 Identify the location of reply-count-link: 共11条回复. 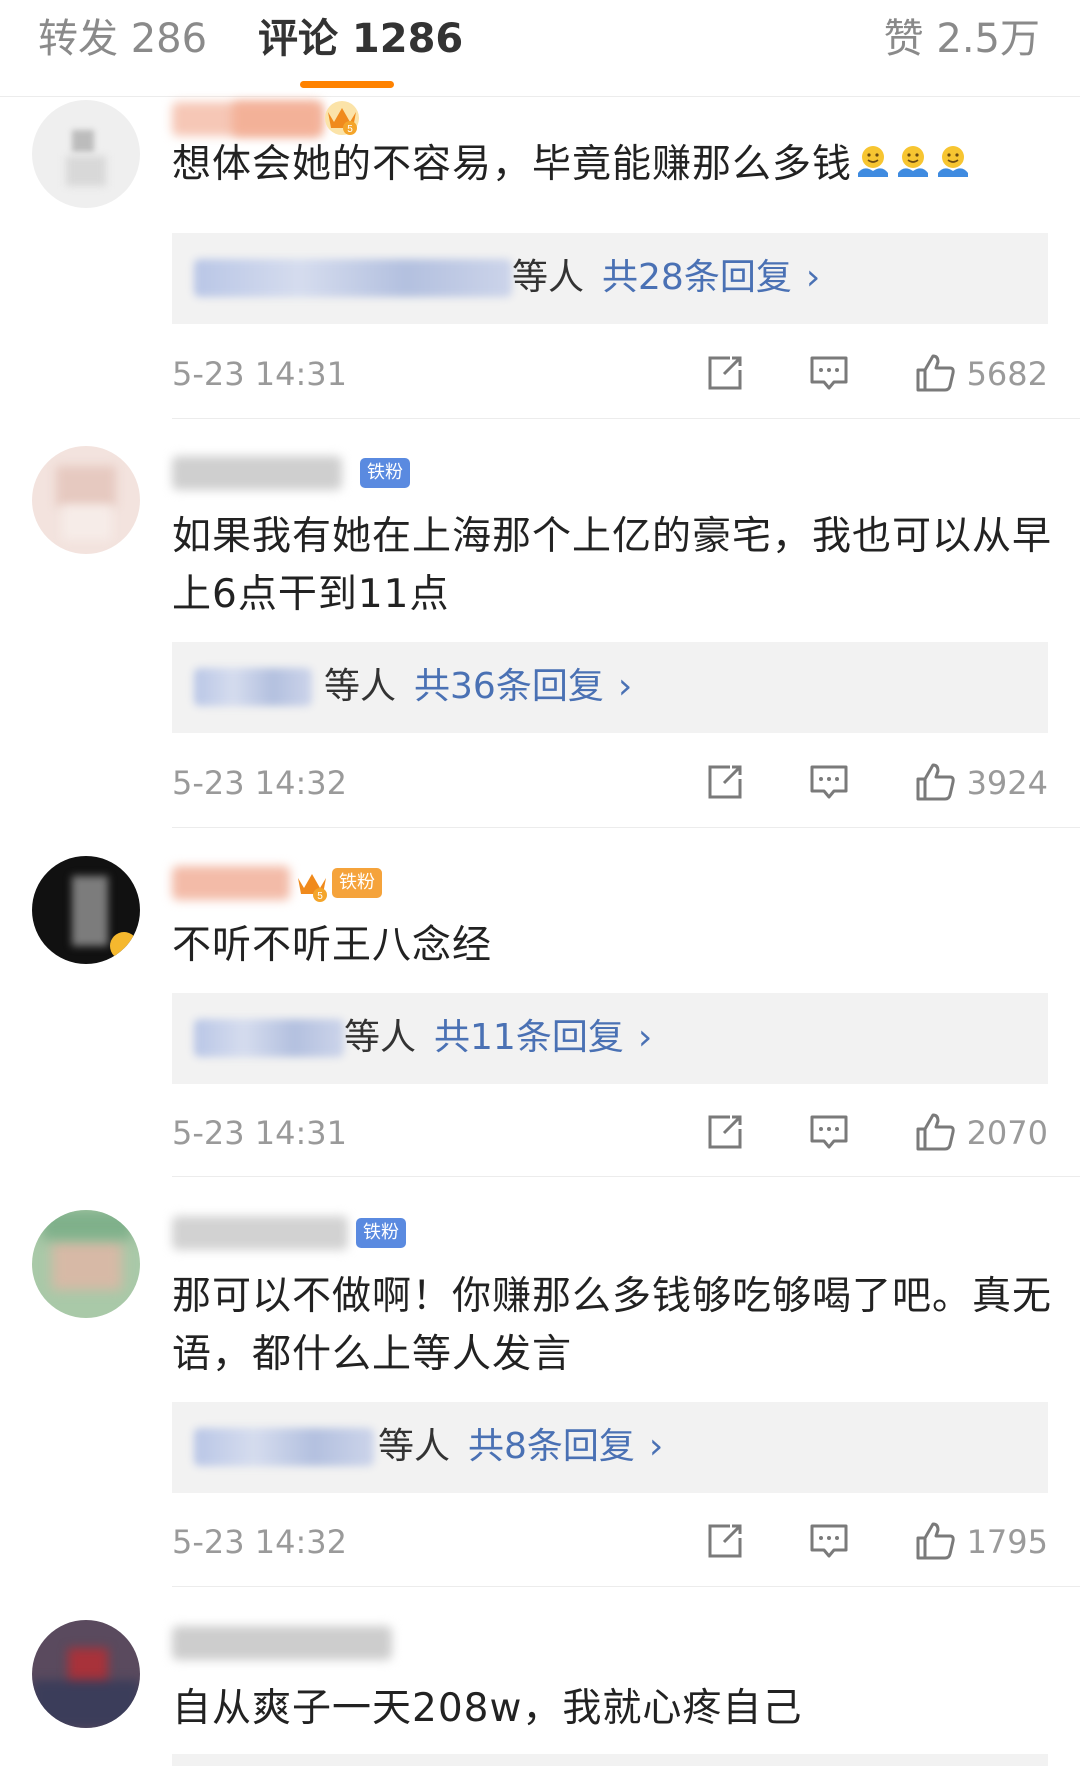
(529, 1037).